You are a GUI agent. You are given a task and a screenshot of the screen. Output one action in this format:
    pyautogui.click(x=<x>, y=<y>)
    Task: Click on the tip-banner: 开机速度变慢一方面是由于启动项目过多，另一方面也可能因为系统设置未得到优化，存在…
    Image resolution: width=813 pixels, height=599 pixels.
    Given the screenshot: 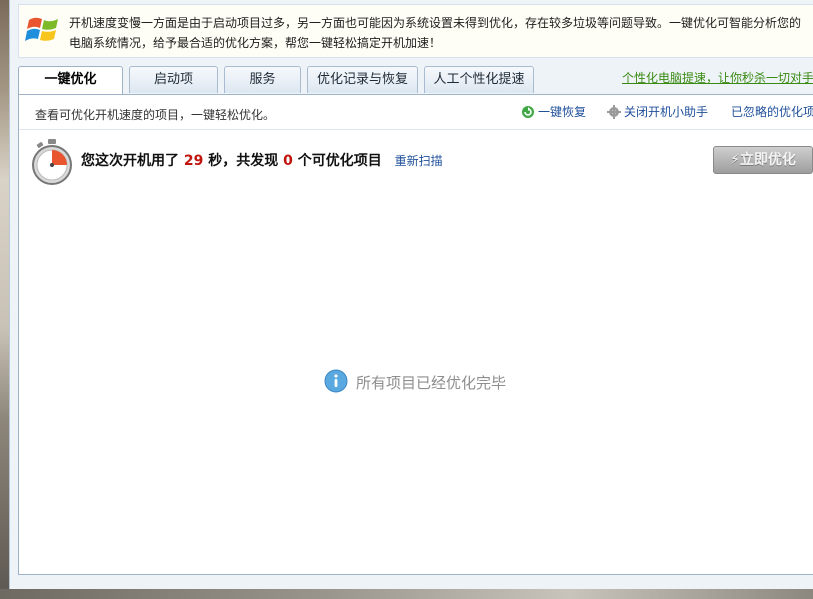 What is the action you would take?
    pyautogui.click(x=415, y=31)
    